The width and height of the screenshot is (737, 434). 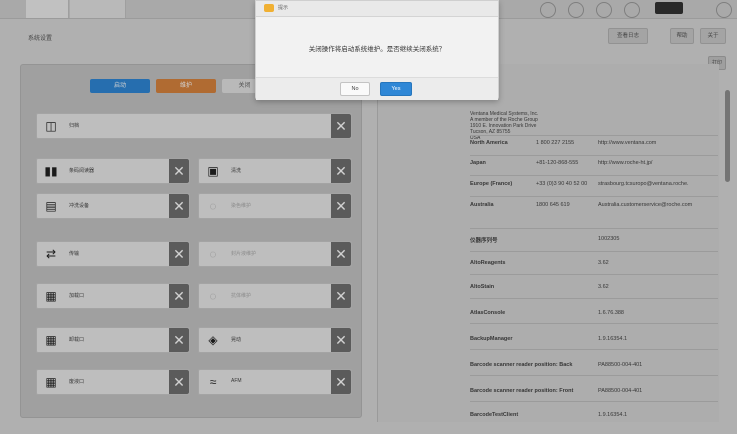 I want to click on dialog-message: 关闭操作将启动系统维护。是否继续关闭系统？, so click(x=377, y=49).